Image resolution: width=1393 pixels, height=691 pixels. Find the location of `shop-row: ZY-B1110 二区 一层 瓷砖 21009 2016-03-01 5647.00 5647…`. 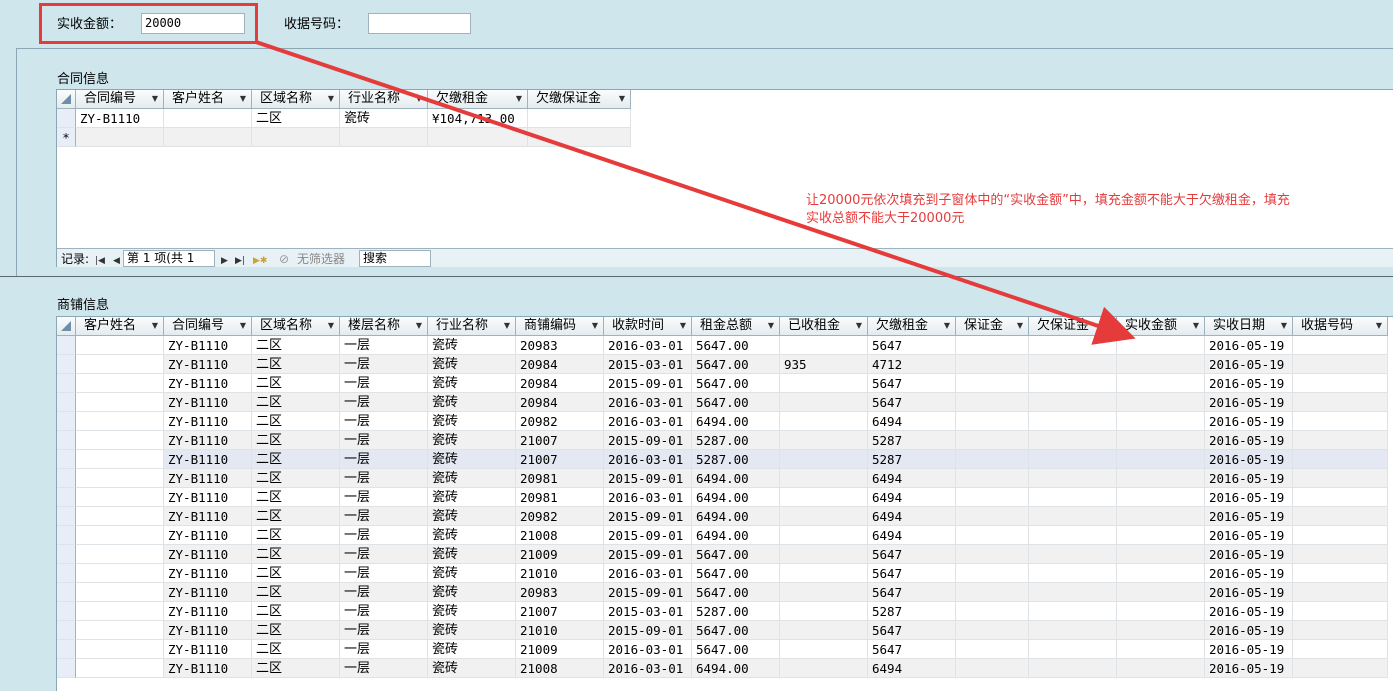

shop-row: ZY-B1110 二区 一层 瓷砖 21009 2016-03-01 5647.00 5647… is located at coordinates (722, 649).